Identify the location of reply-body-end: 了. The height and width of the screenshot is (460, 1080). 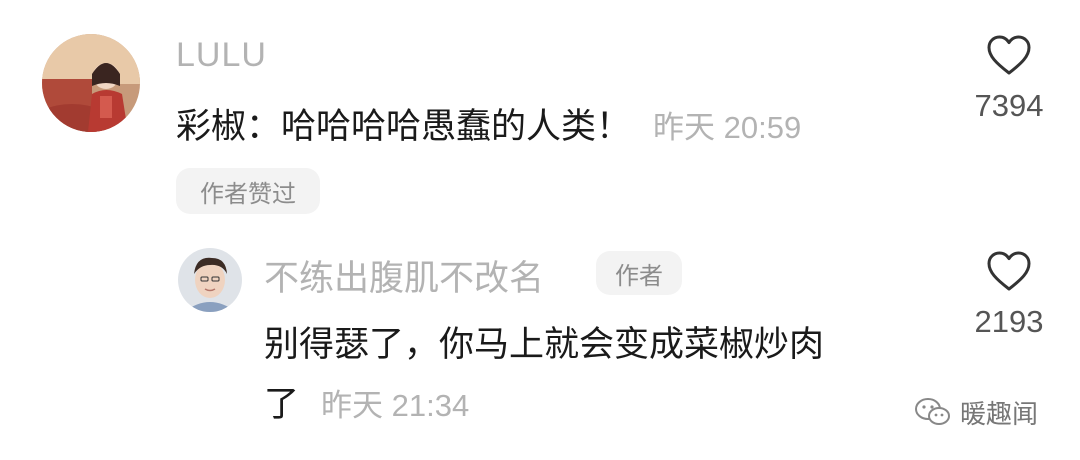
(282, 405).